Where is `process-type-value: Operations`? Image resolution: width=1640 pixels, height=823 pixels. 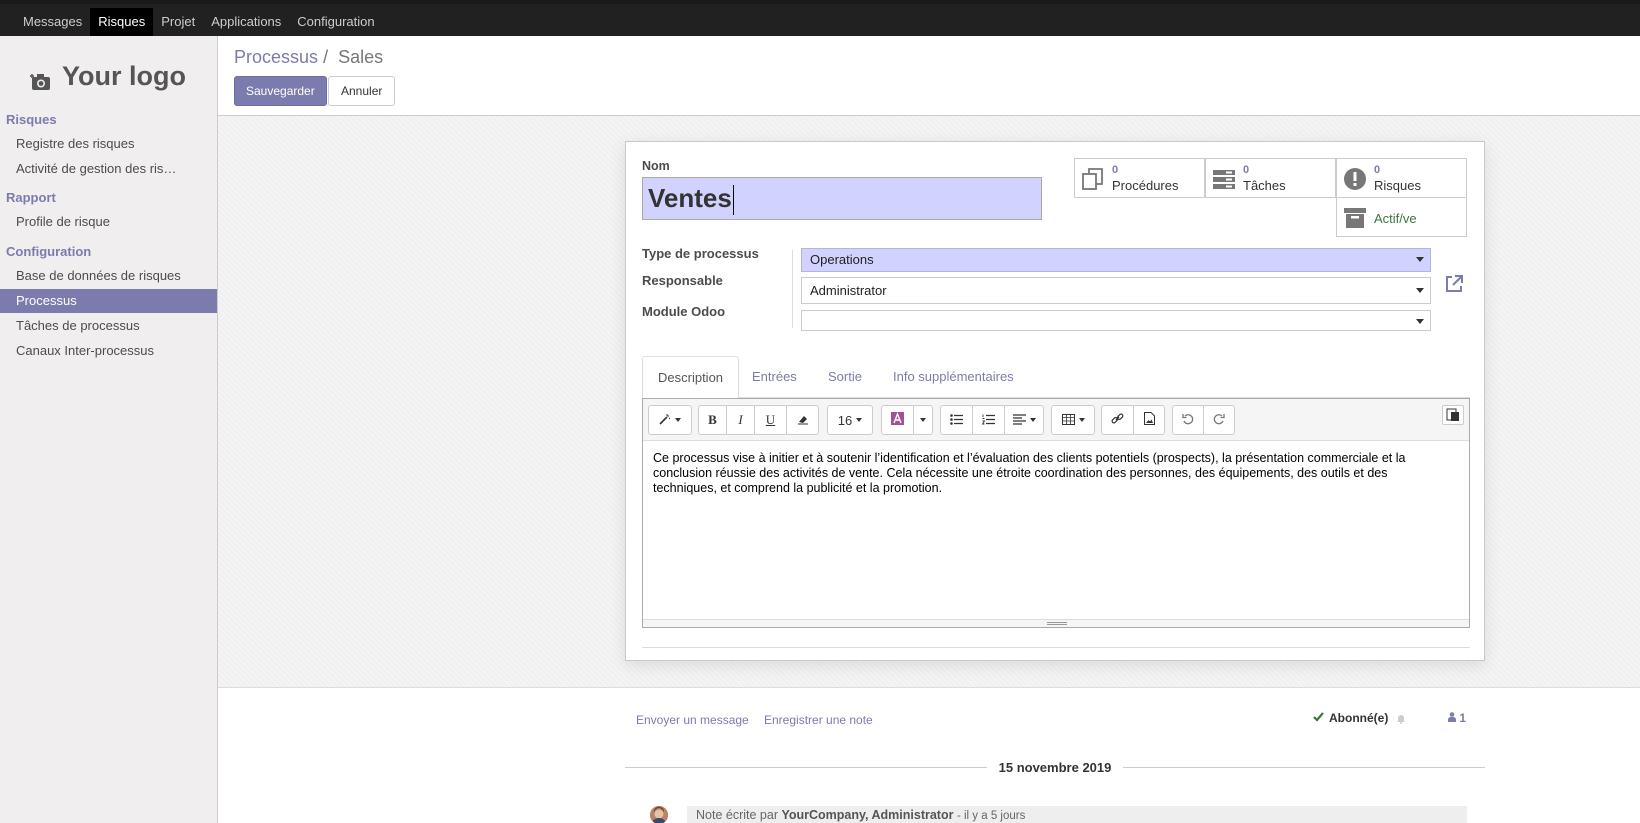
process-type-value: Operations is located at coordinates (842, 259).